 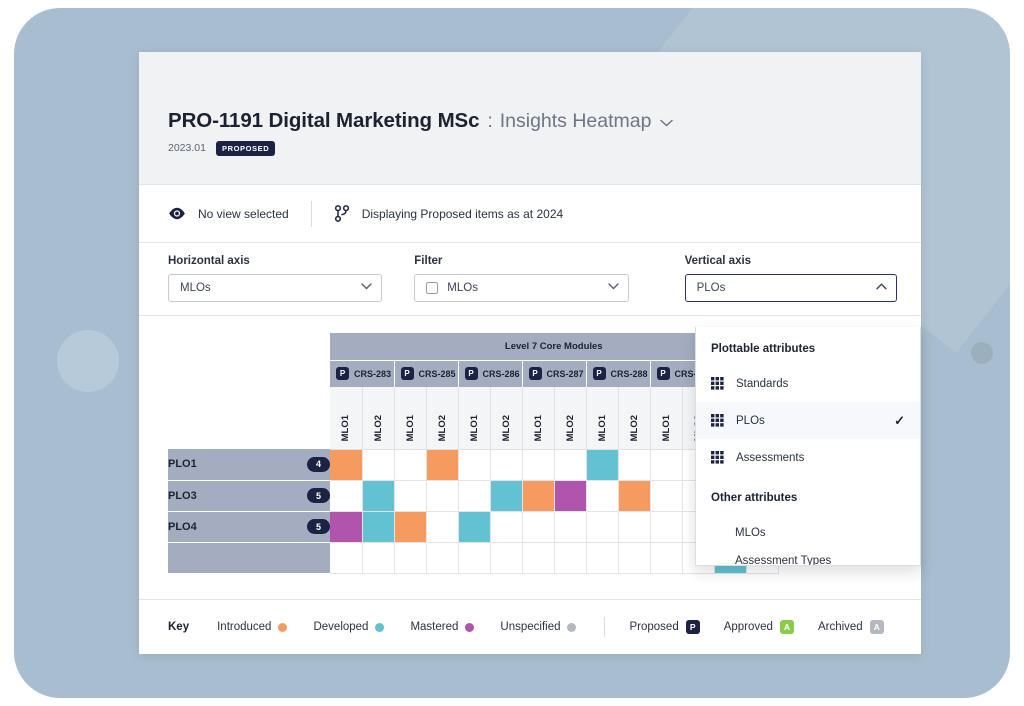 I want to click on display-state-selector: Displaying Proposed items as at 2024, so click(x=448, y=213).